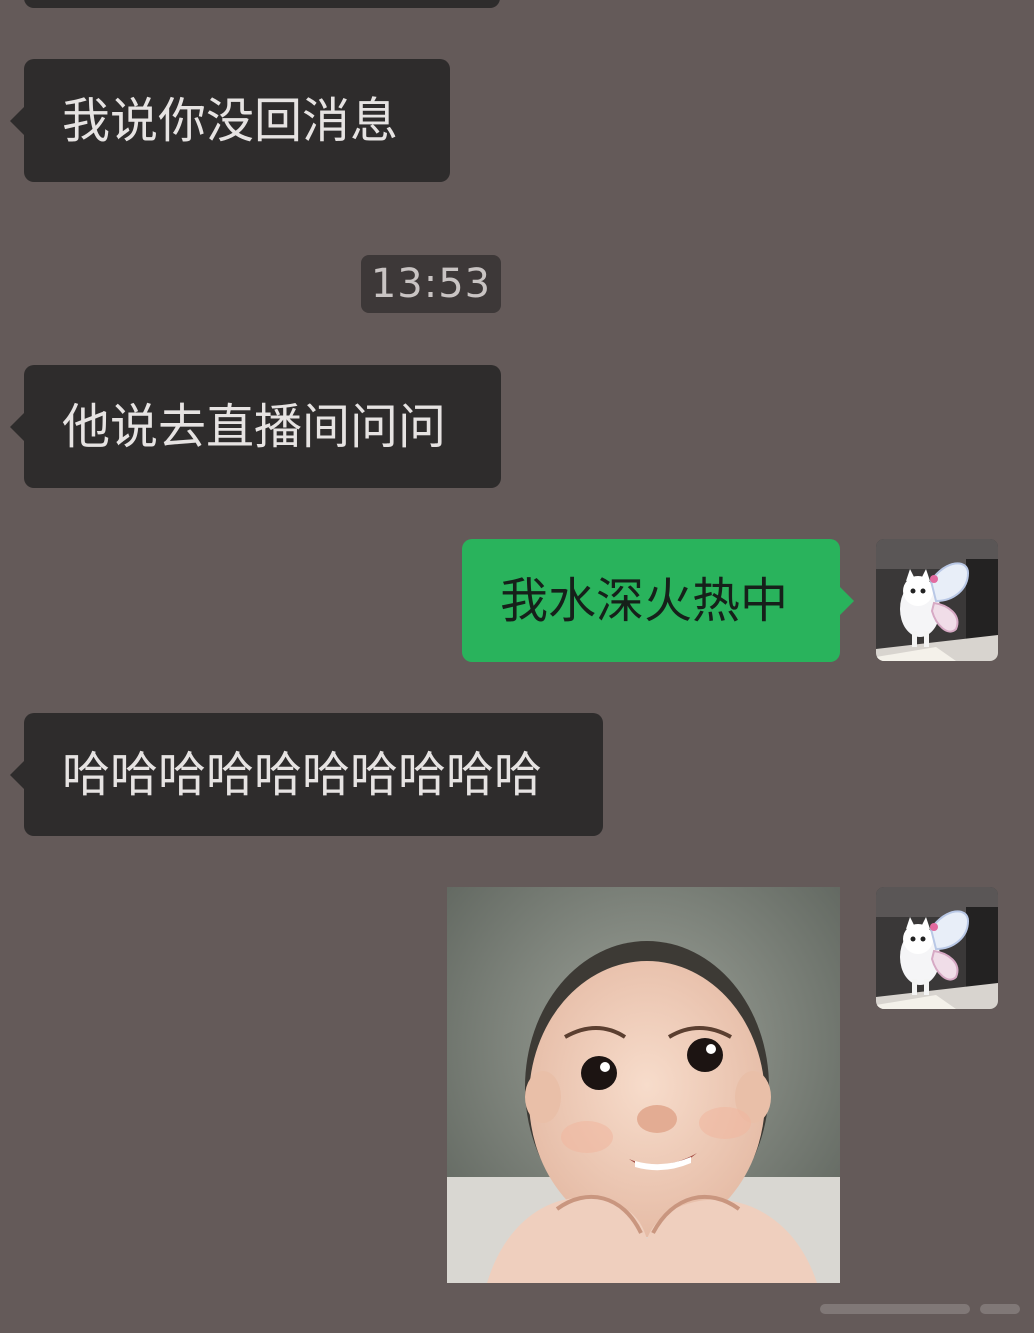  What do you see at coordinates (644, 600) in the screenshot?
I see `message-text: 我水深火热中` at bounding box center [644, 600].